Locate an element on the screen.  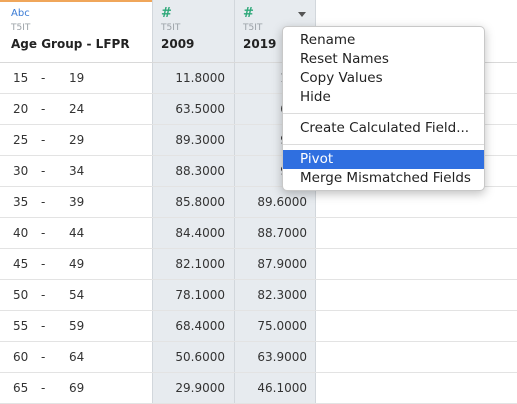
value-2009-cell: 84.4000 is located at coordinates (189, 233).